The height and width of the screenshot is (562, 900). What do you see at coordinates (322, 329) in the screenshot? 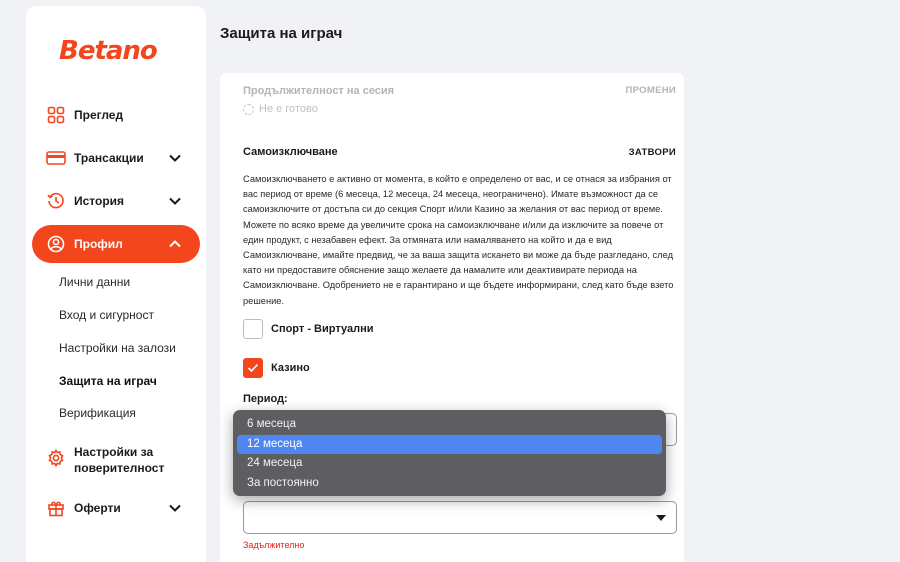
I see `checkbox-label: Спорт - Виртуални` at bounding box center [322, 329].